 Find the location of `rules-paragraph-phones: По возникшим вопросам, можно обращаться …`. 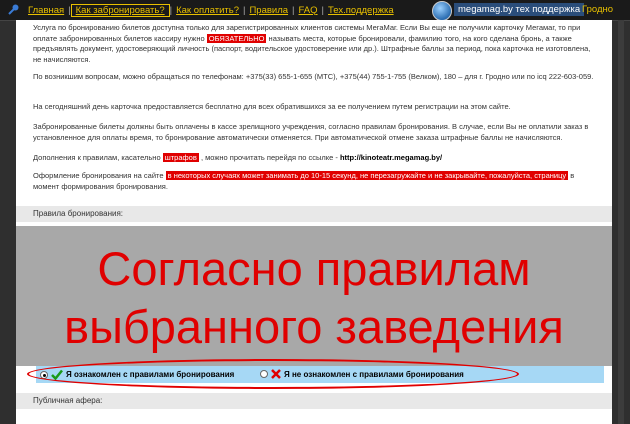

rules-paragraph-phones: По возникшим вопросам, можно обращаться … is located at coordinates (313, 76).